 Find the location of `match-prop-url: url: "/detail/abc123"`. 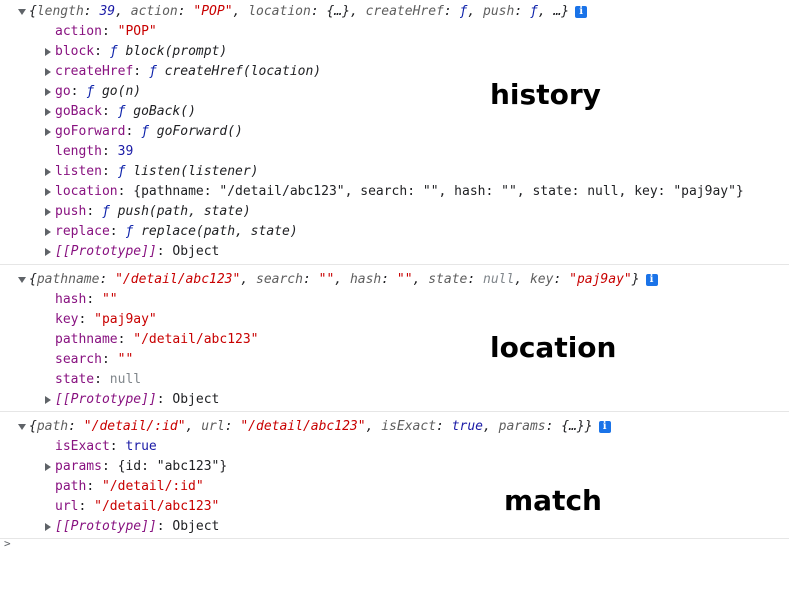

match-prop-url: url: "/detail/abc123" is located at coordinates (137, 506).